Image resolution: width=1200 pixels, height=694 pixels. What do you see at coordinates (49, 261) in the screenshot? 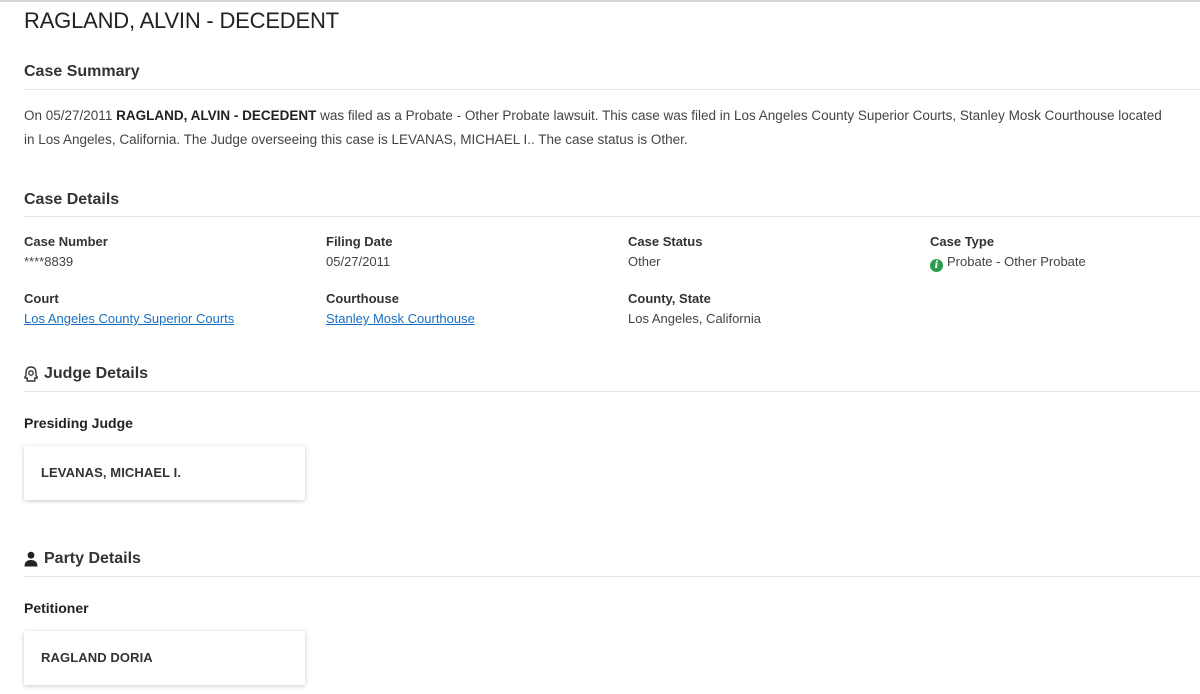
I see `case-number-value: ****8839` at bounding box center [49, 261].